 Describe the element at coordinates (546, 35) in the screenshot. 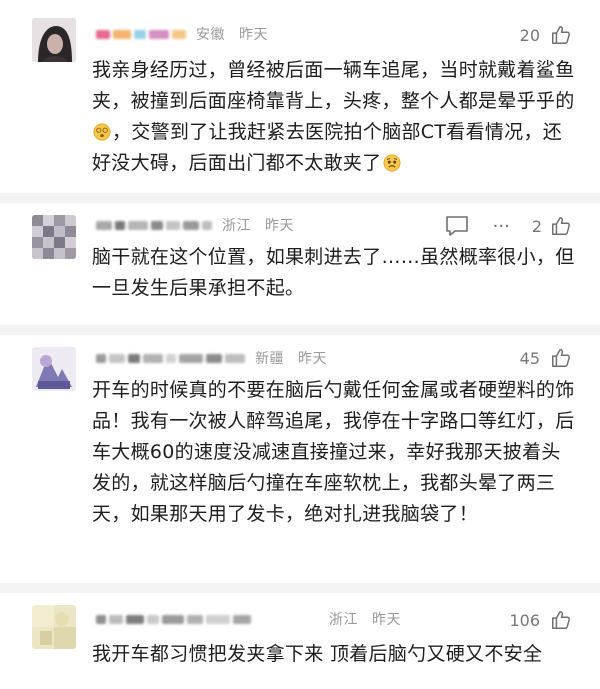

I see `comment-actions: 20` at that location.